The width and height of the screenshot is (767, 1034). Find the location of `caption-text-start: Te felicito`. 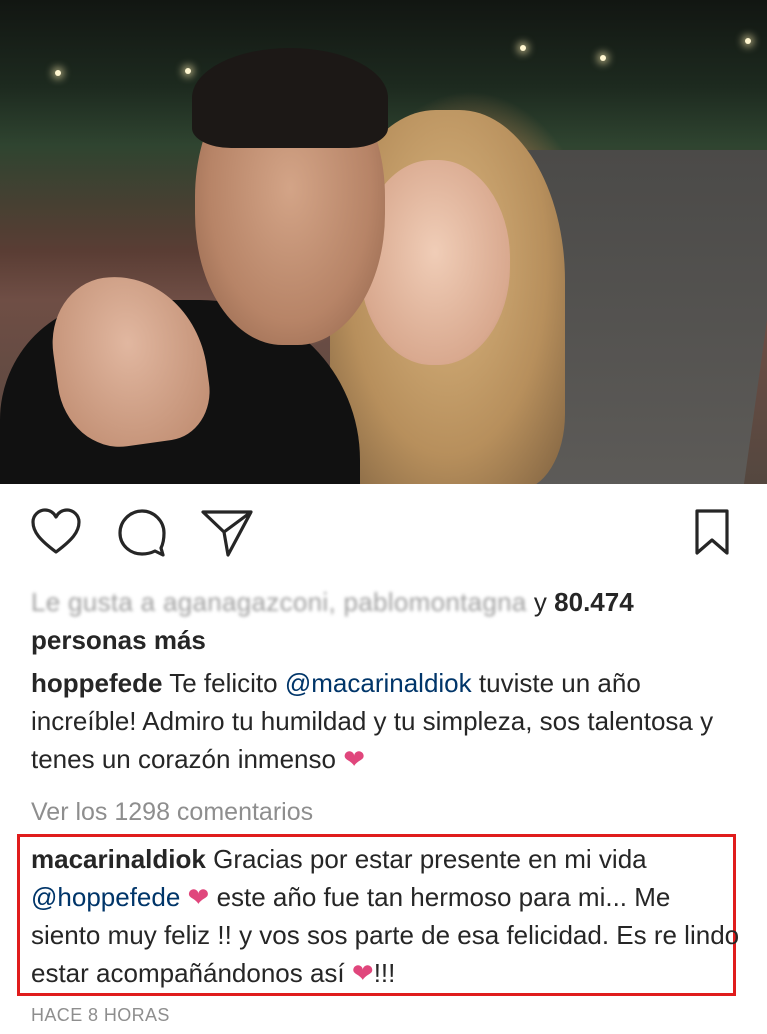

caption-text-start: Te felicito is located at coordinates (223, 683).